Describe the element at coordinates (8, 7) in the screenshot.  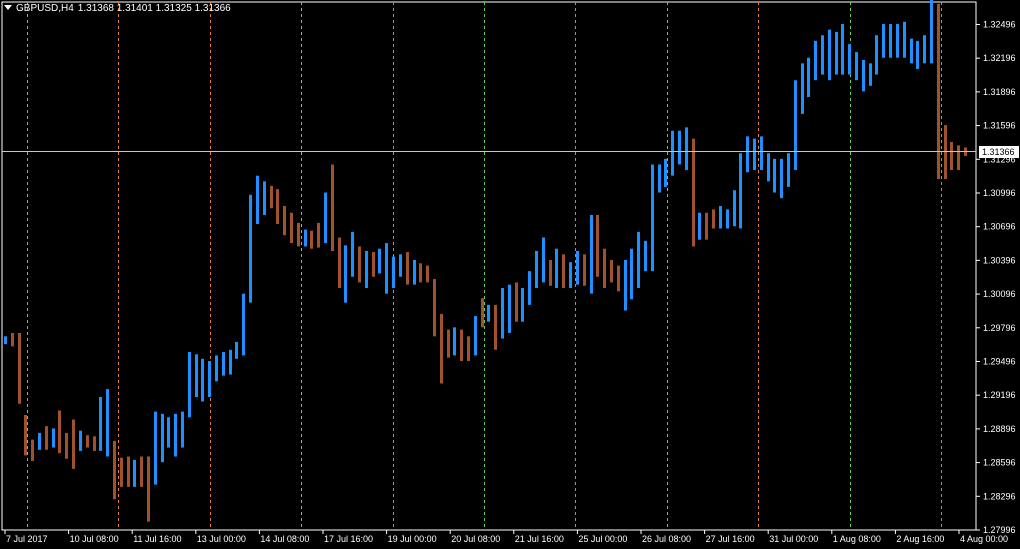
I see `dropdown-caret-icon` at that location.